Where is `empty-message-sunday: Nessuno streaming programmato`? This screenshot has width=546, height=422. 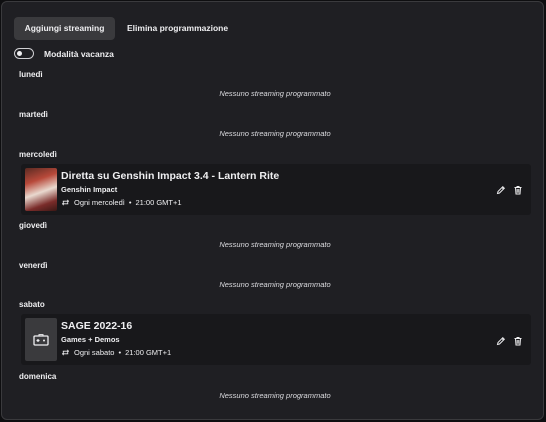
empty-message-sunday: Nessuno streaming programmato is located at coordinates (275, 395).